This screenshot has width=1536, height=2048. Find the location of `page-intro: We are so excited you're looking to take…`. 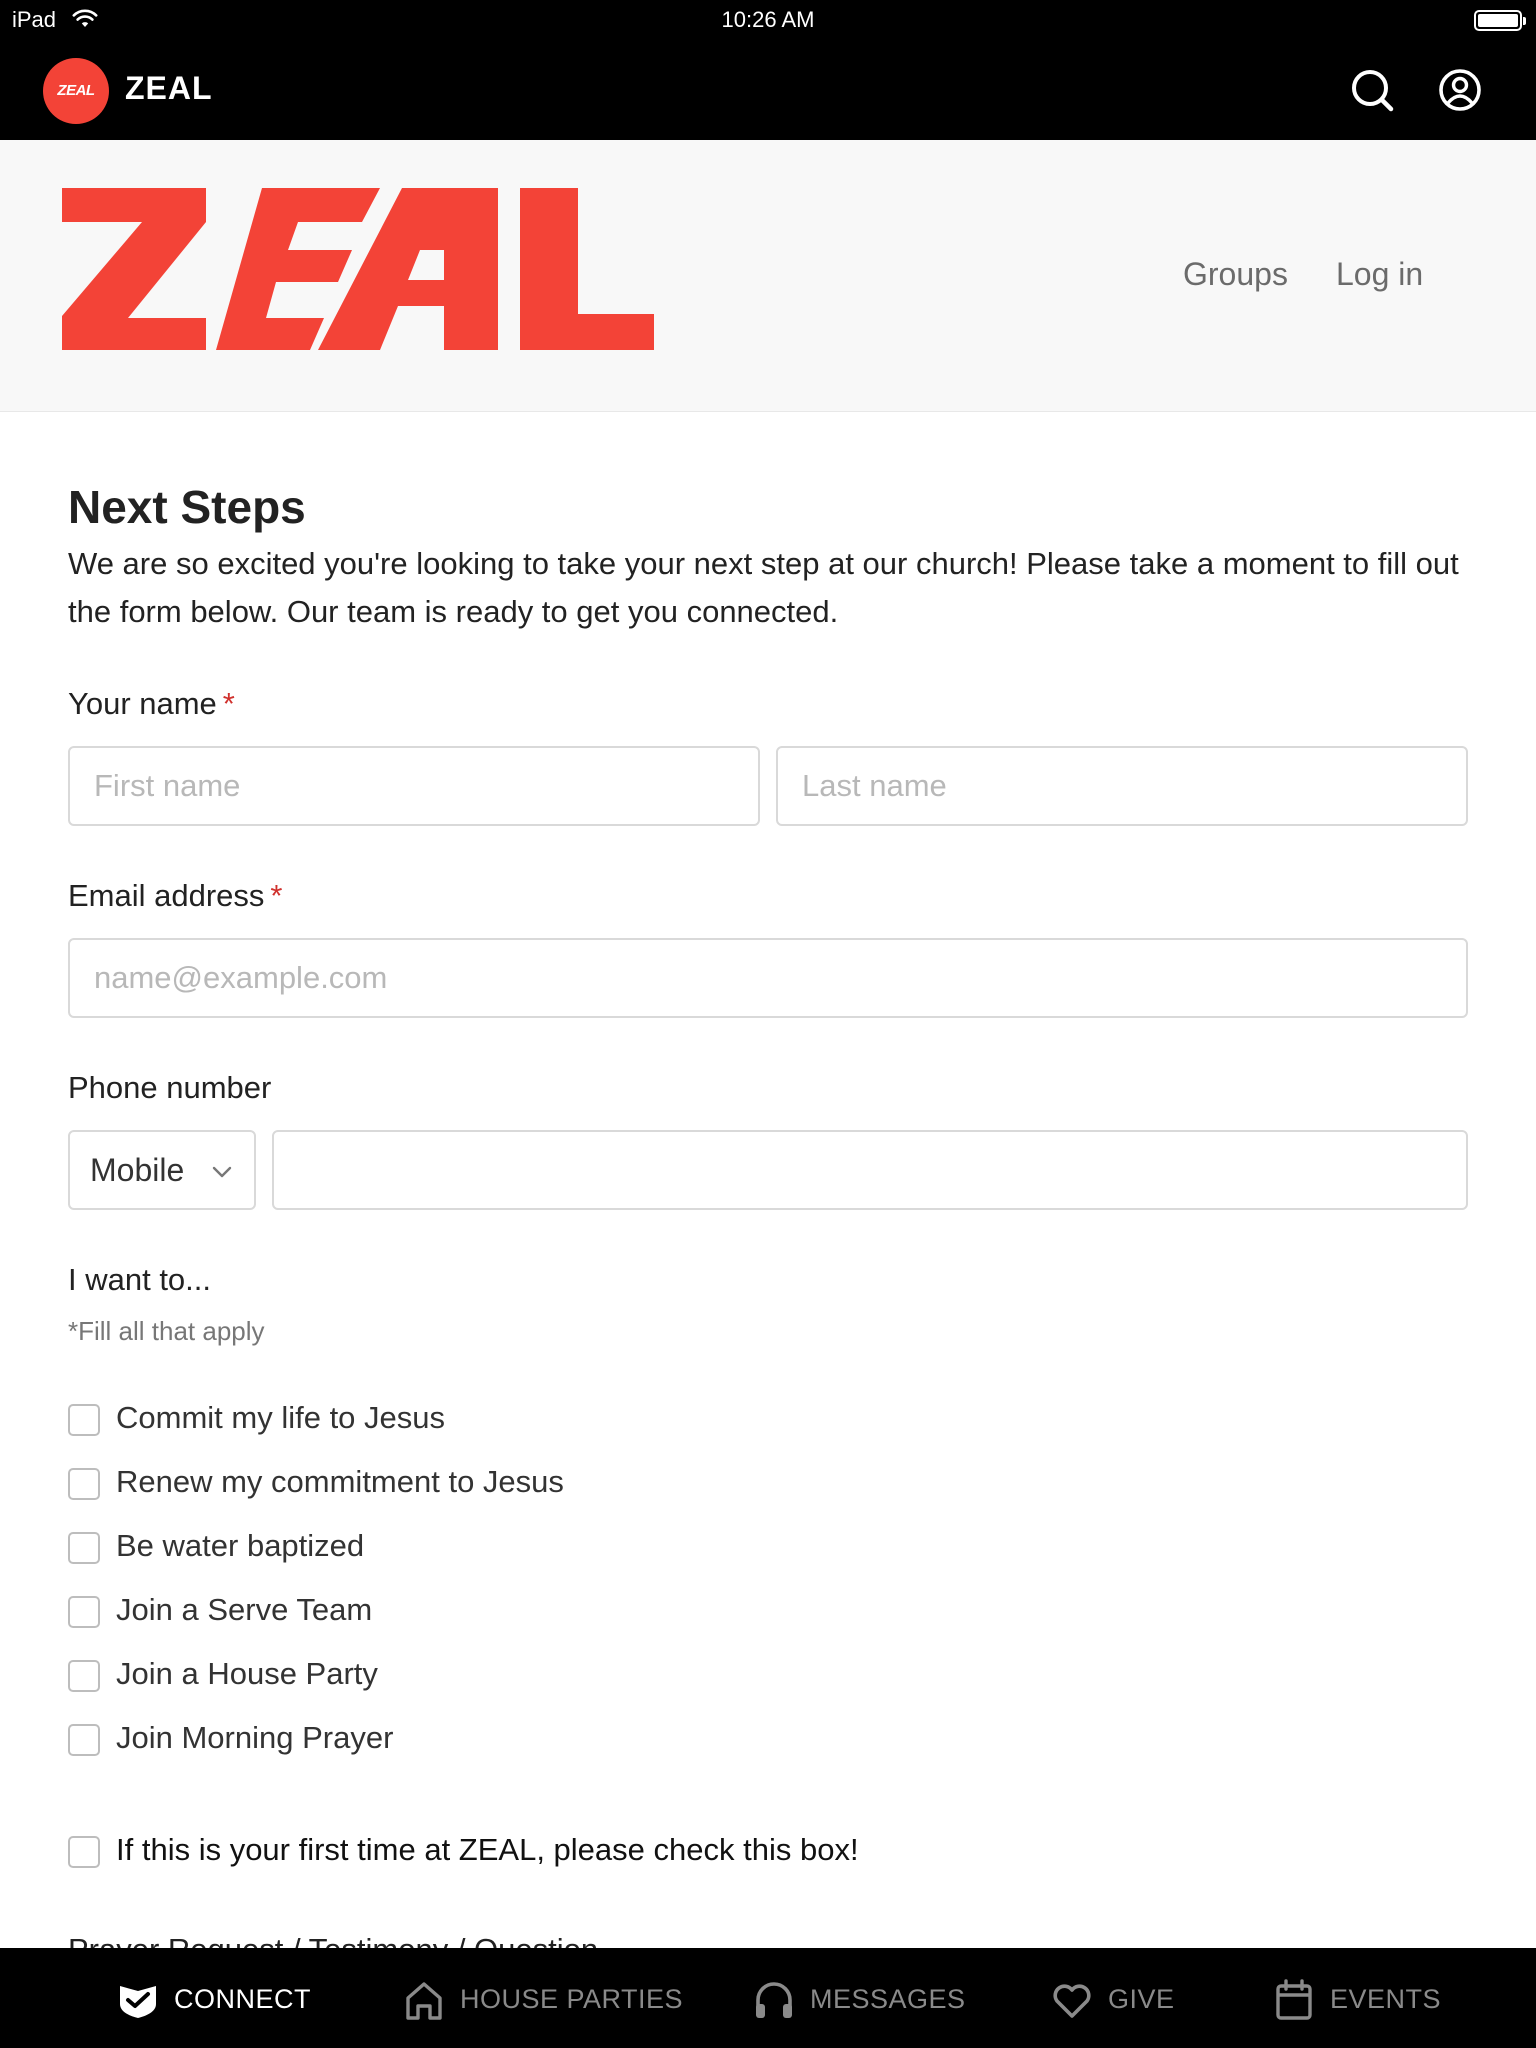

page-intro: We are so excited you're looking to take… is located at coordinates (763, 587).